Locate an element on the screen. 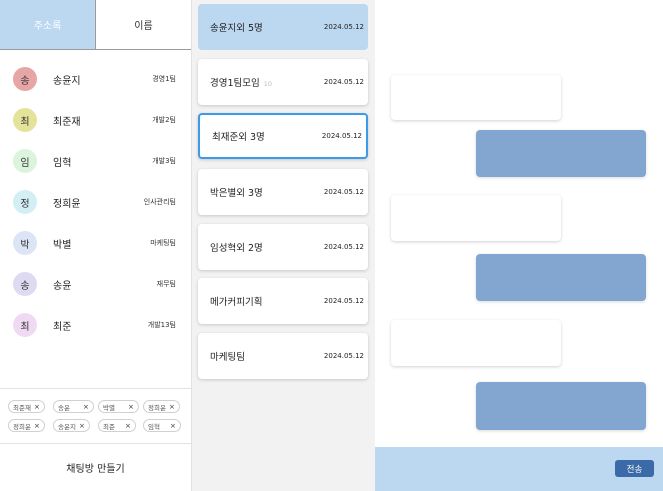 This screenshot has height=491, width=663. room-member-count: 10 is located at coordinates (268, 84).